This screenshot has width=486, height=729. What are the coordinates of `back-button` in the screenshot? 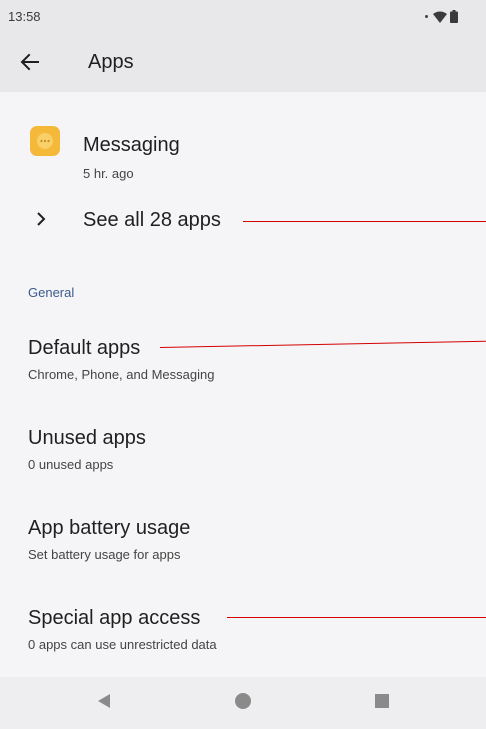 It's located at (30, 64).